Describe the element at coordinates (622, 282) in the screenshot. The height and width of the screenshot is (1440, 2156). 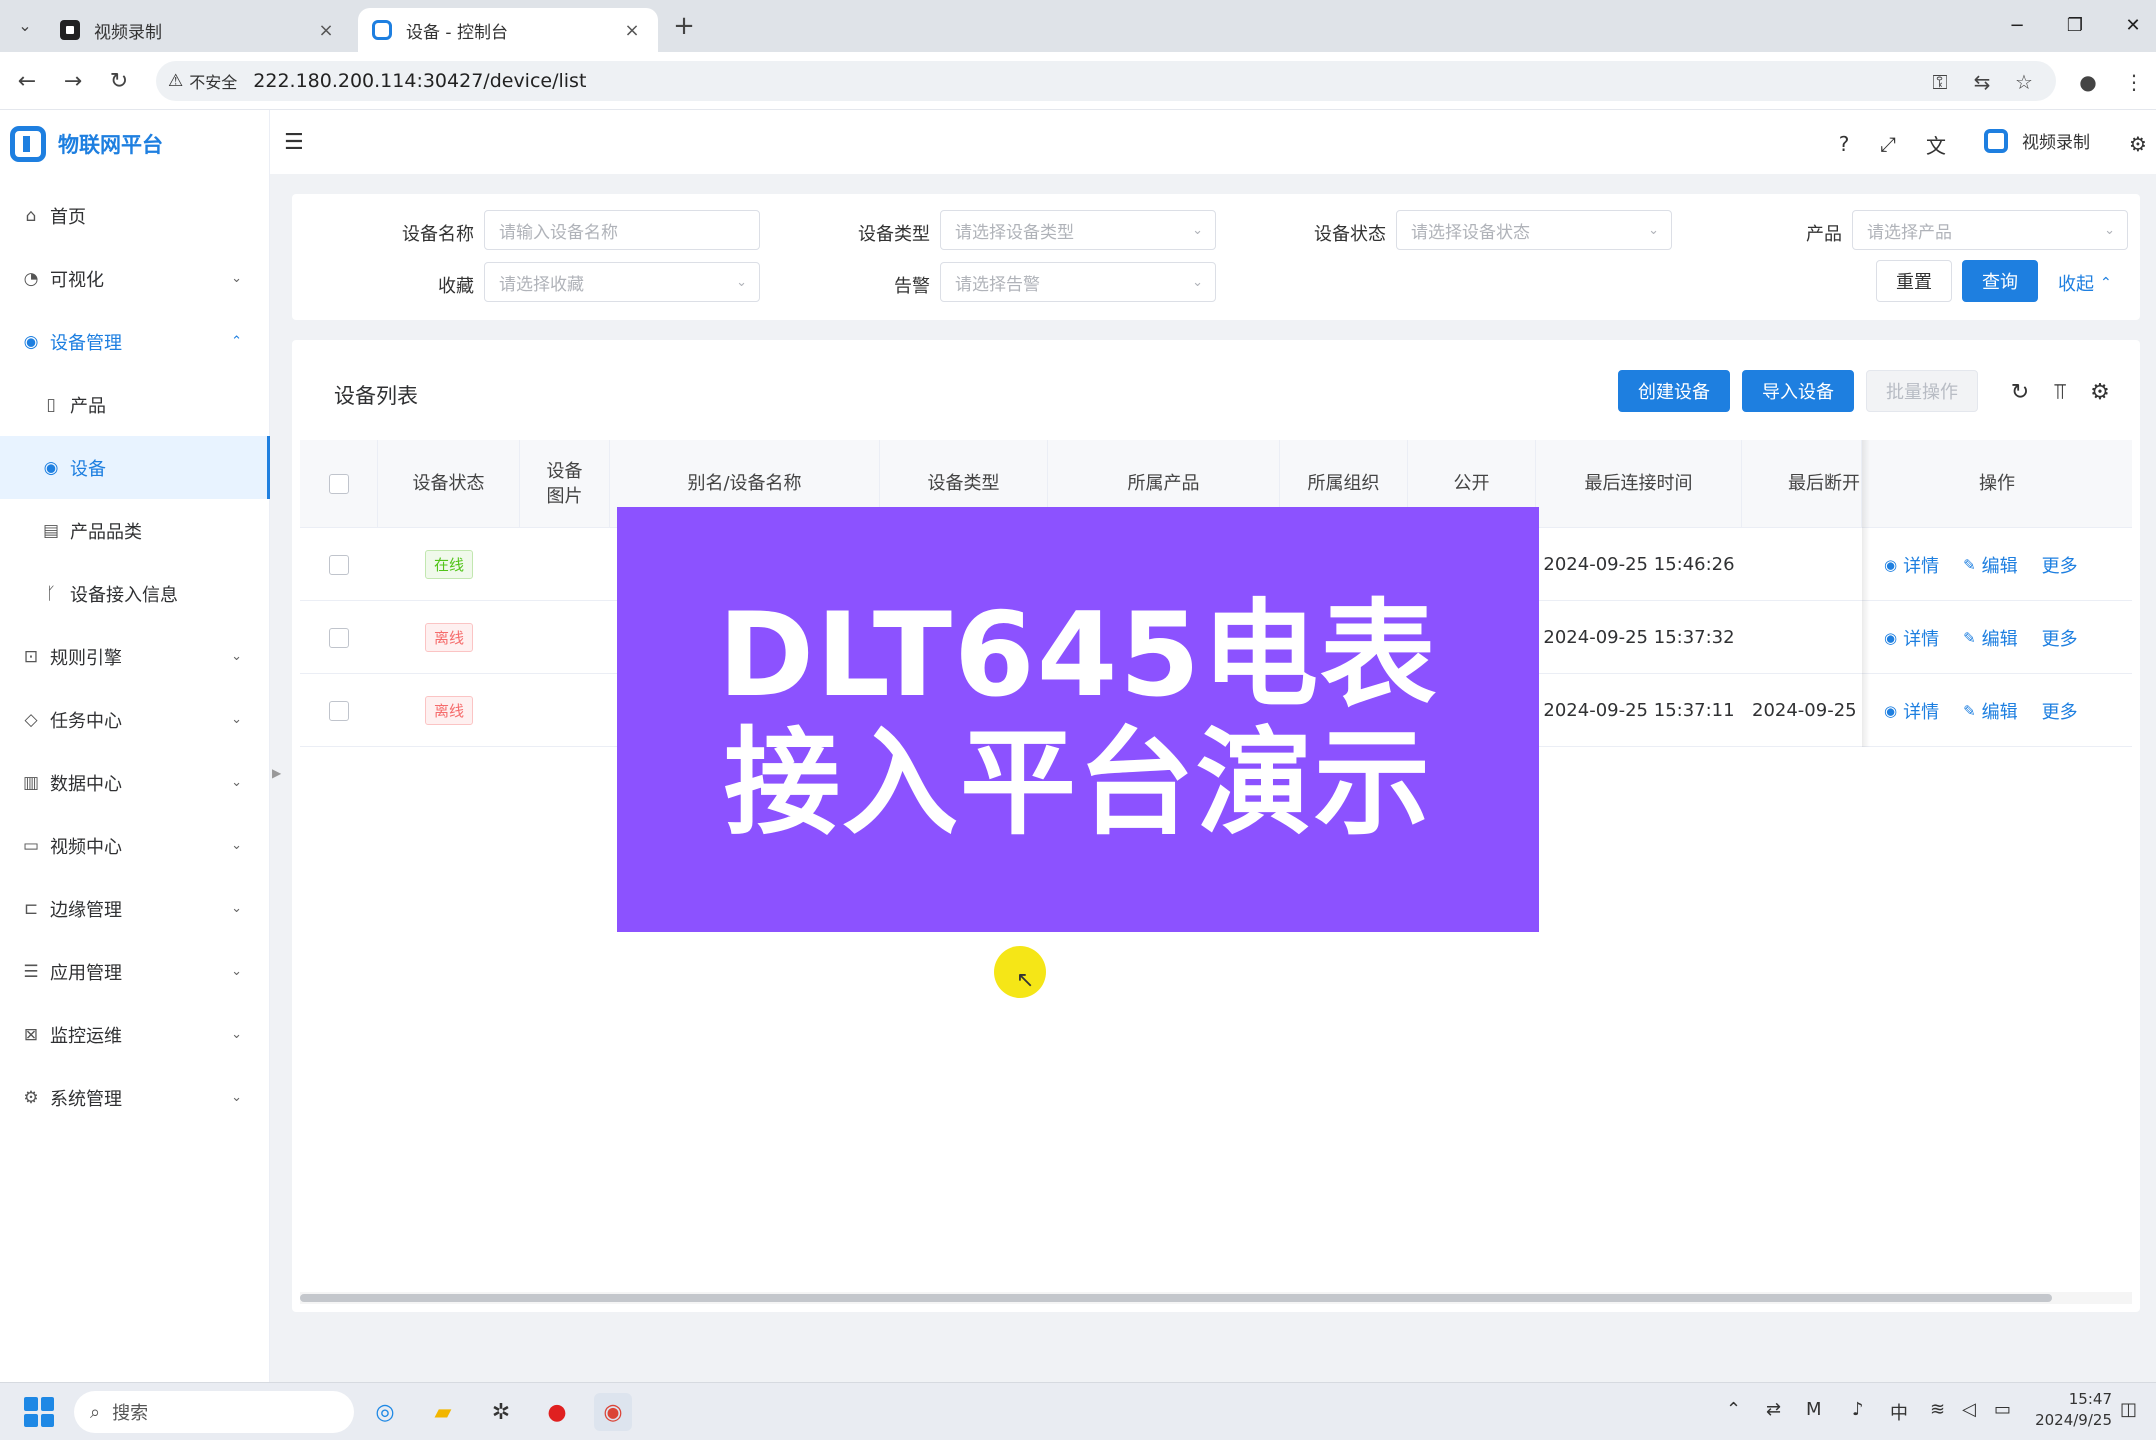
I see `favorite-select: 请选择收藏 ⌄` at that location.